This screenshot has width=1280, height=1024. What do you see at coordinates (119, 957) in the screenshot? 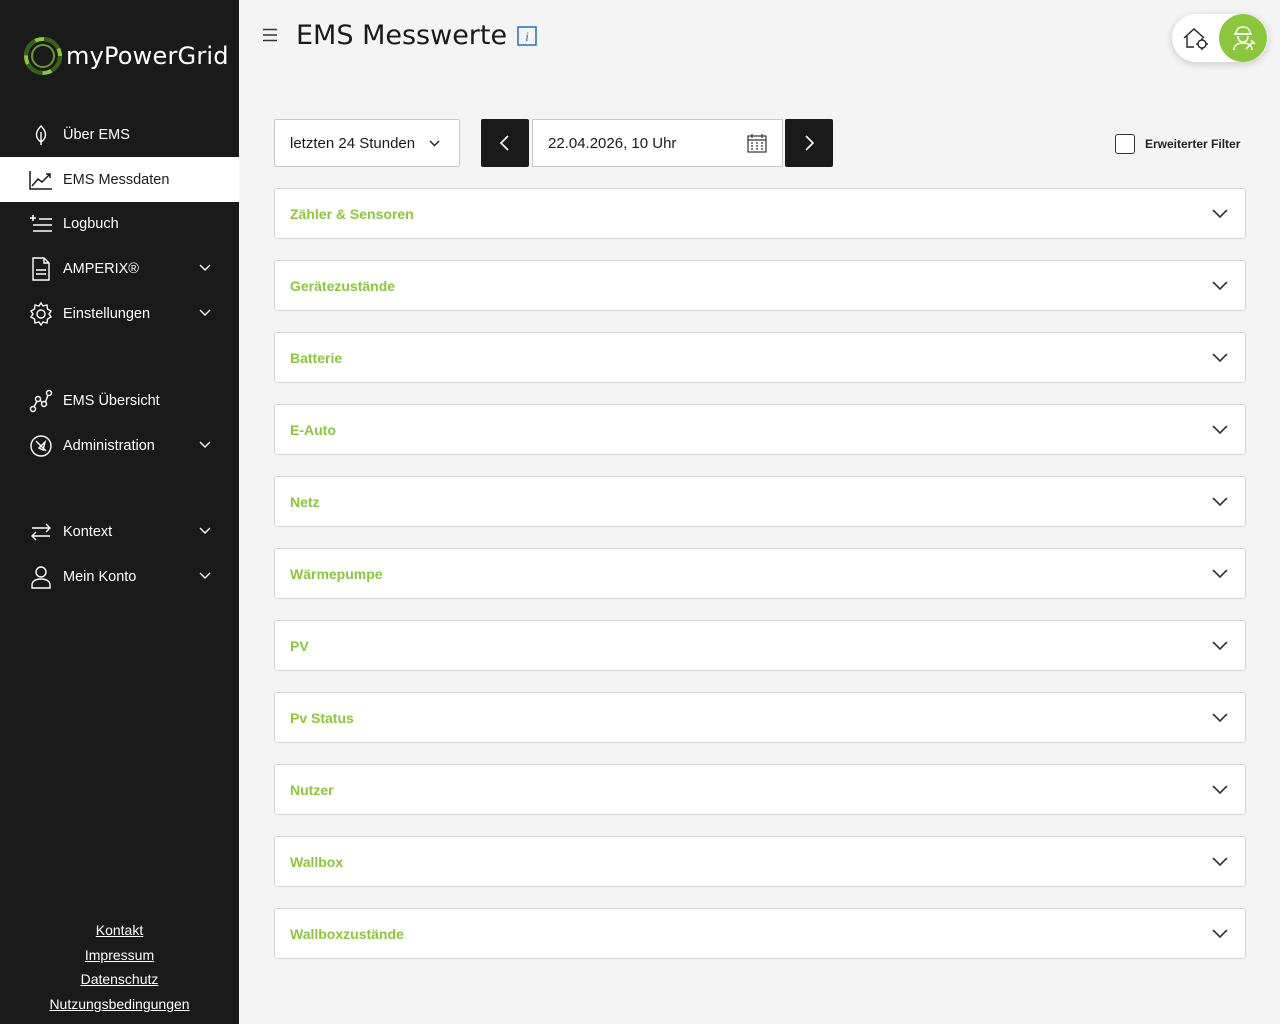
I see `link-impressum: Impressum` at bounding box center [119, 957].